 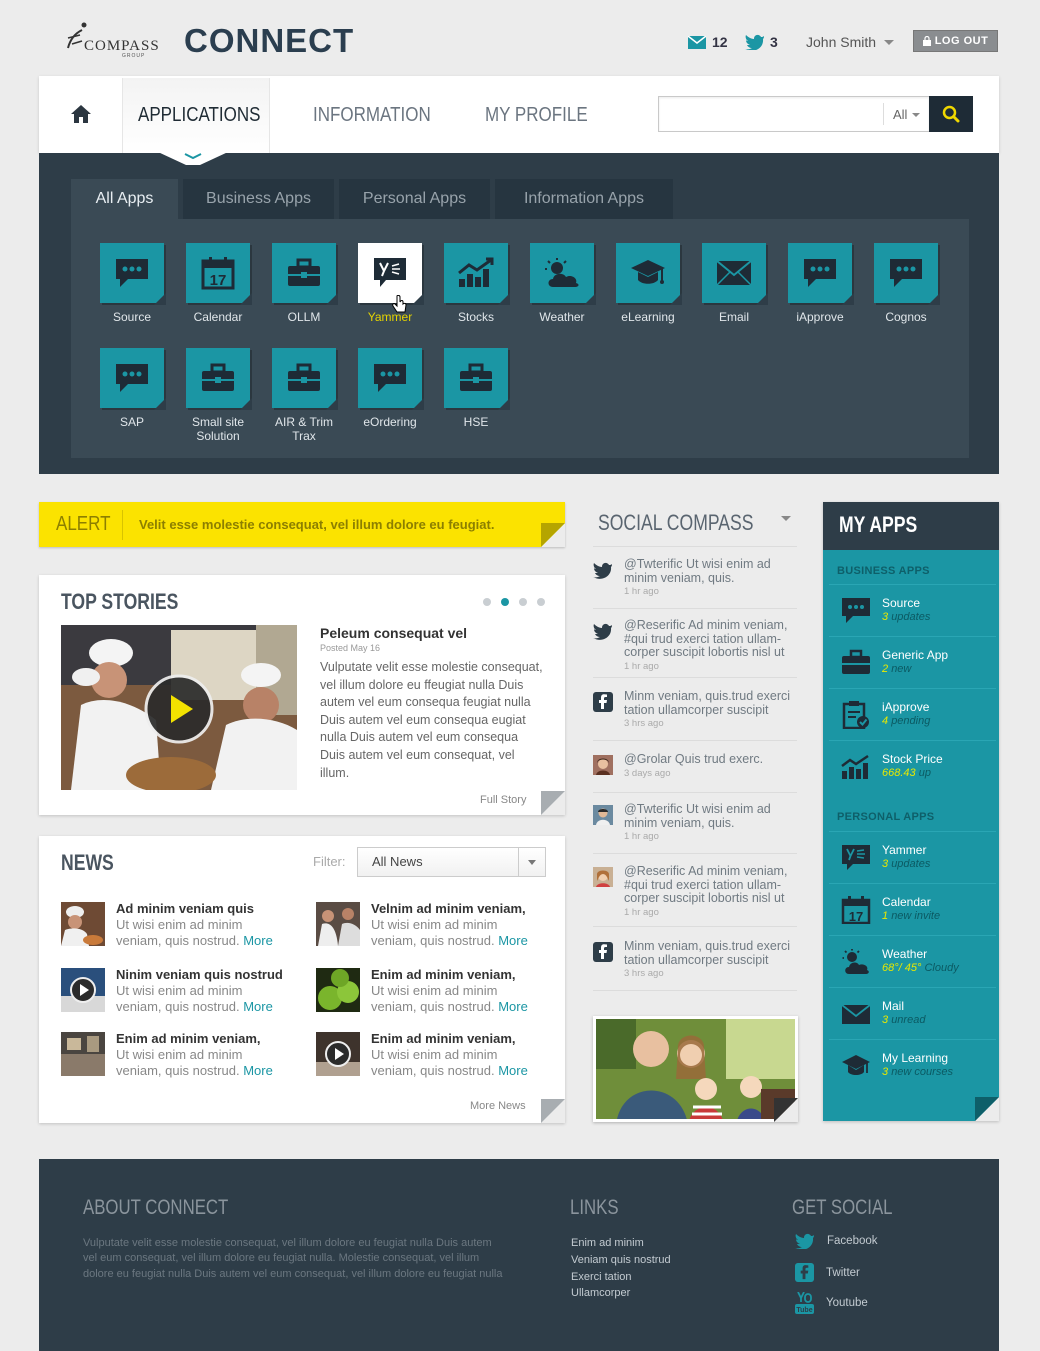 I want to click on social-link-label: Twitter, so click(x=843, y=1272).